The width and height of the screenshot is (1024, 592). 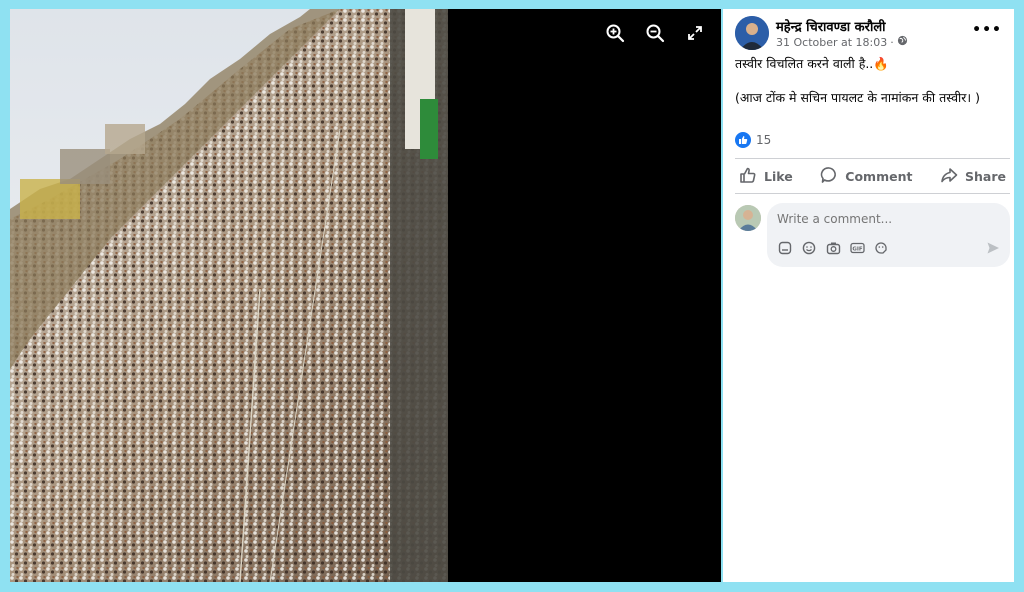 What do you see at coordinates (812, 63) in the screenshot?
I see `post-text-line1: तस्वीर विचलित करने वाली है..🔥` at bounding box center [812, 63].